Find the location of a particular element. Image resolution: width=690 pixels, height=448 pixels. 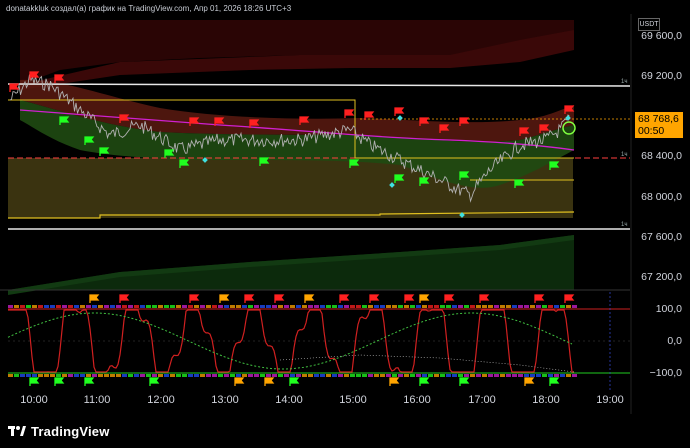

price-tick-68000: 68 000,0 is located at coordinates (661, 197).